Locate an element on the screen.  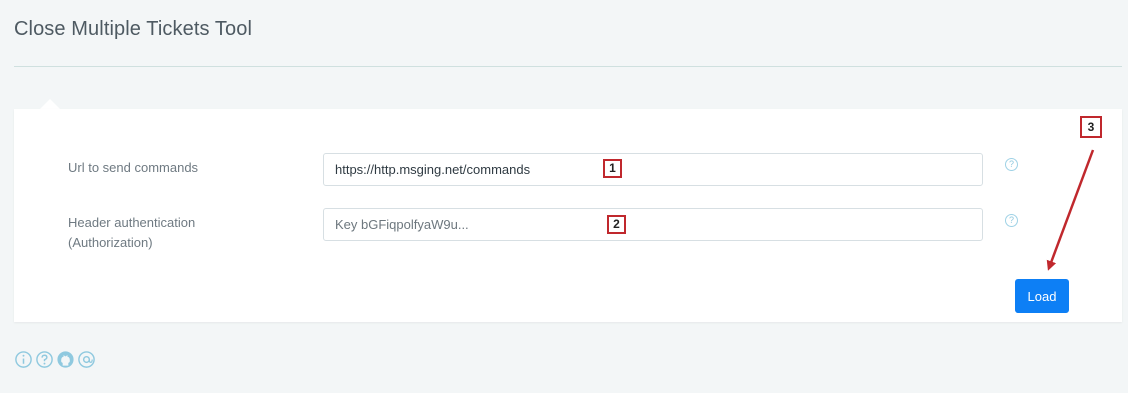
title-divider is located at coordinates (568, 66).